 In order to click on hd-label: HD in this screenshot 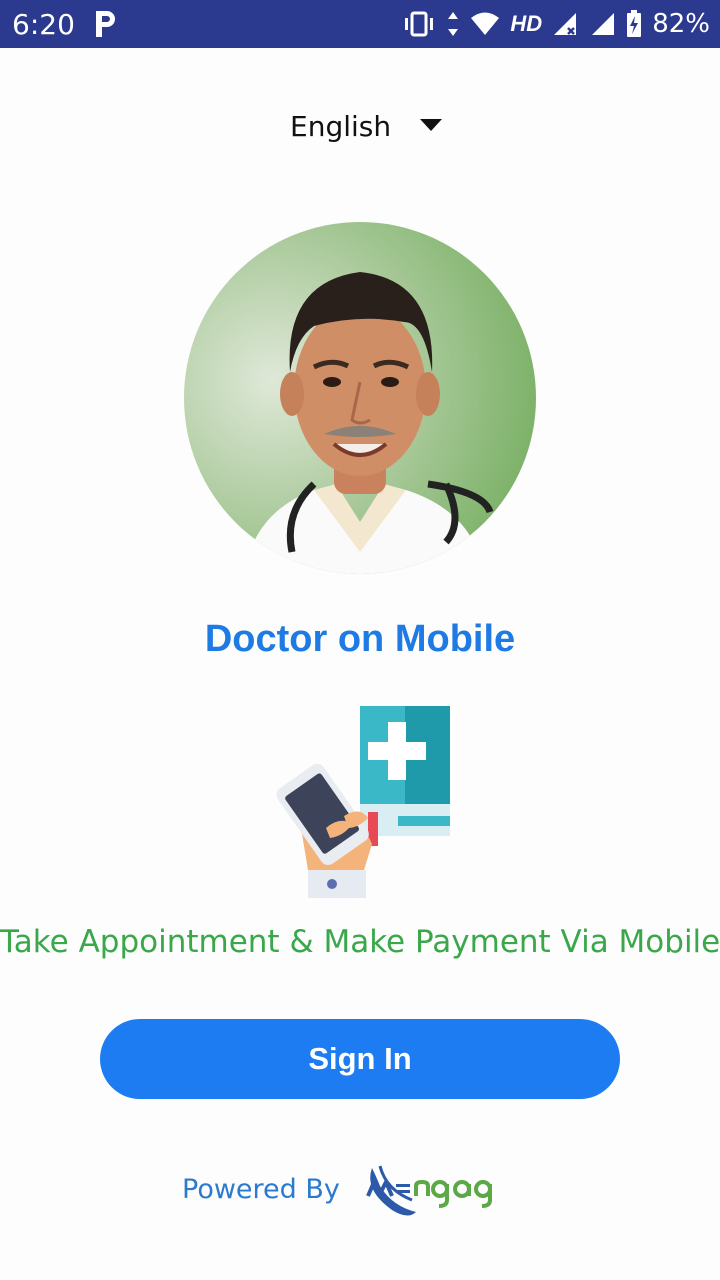, I will do `click(526, 23)`.